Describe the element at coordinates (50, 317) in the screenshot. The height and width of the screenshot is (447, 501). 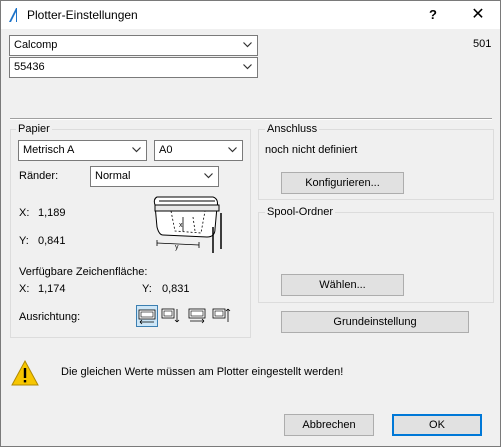
I see `orientation-label: Ausrichtung:` at that location.